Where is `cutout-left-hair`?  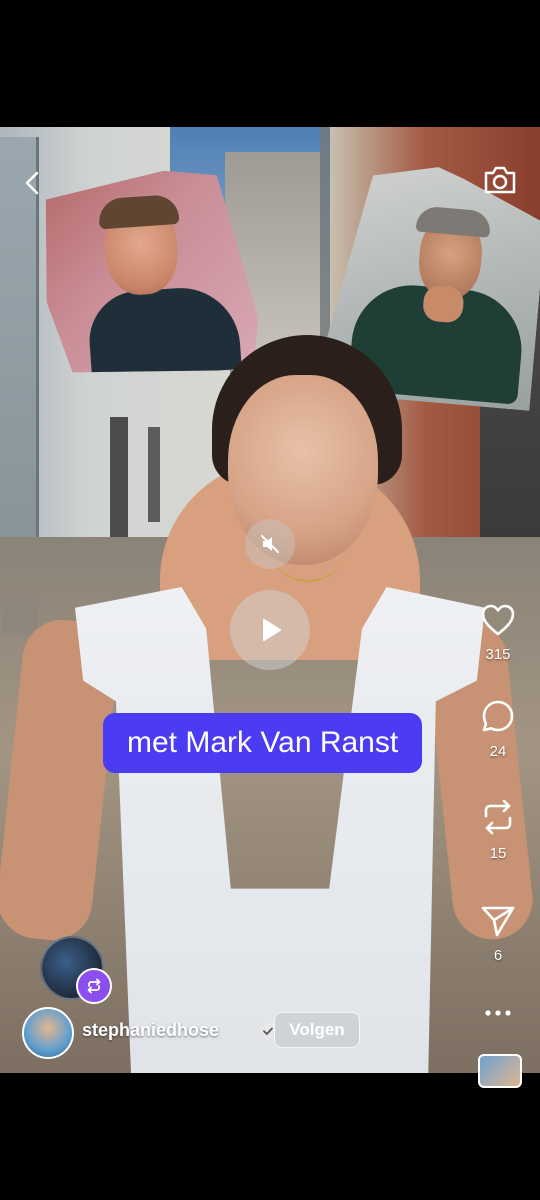
cutout-left-hair is located at coordinates (139, 212).